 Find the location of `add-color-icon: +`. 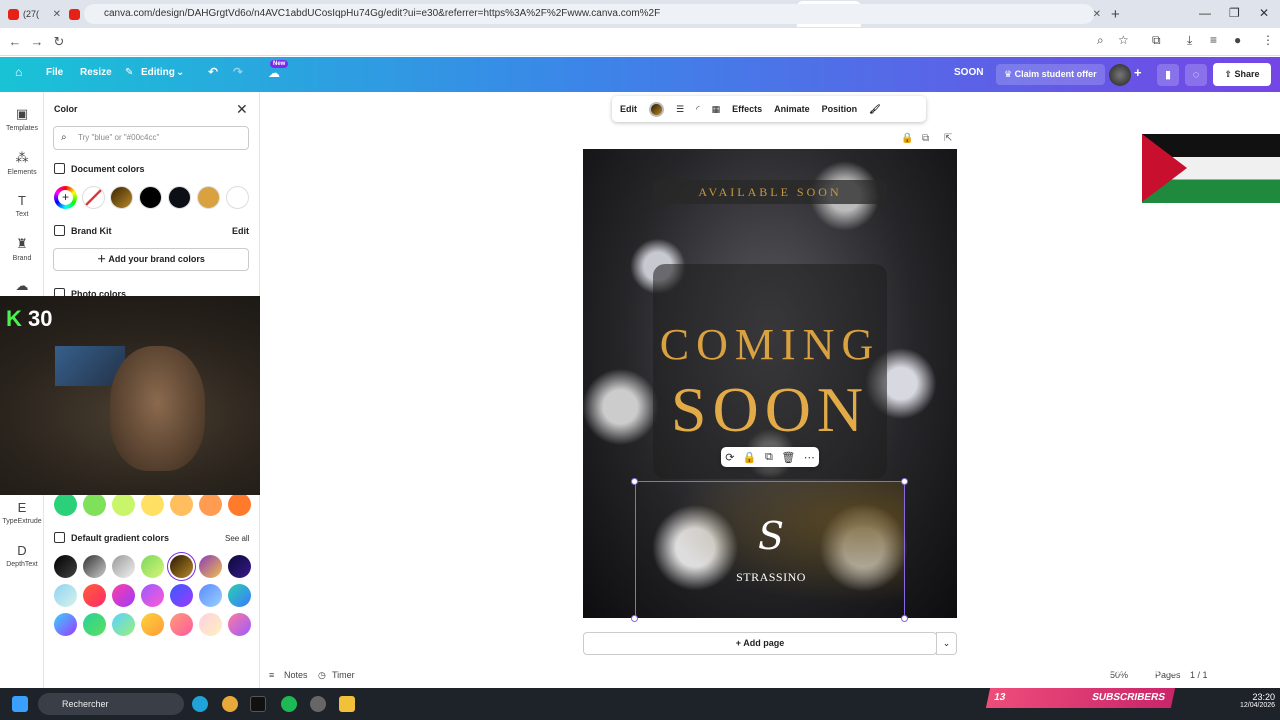

add-color-icon: + is located at coordinates (65, 197).